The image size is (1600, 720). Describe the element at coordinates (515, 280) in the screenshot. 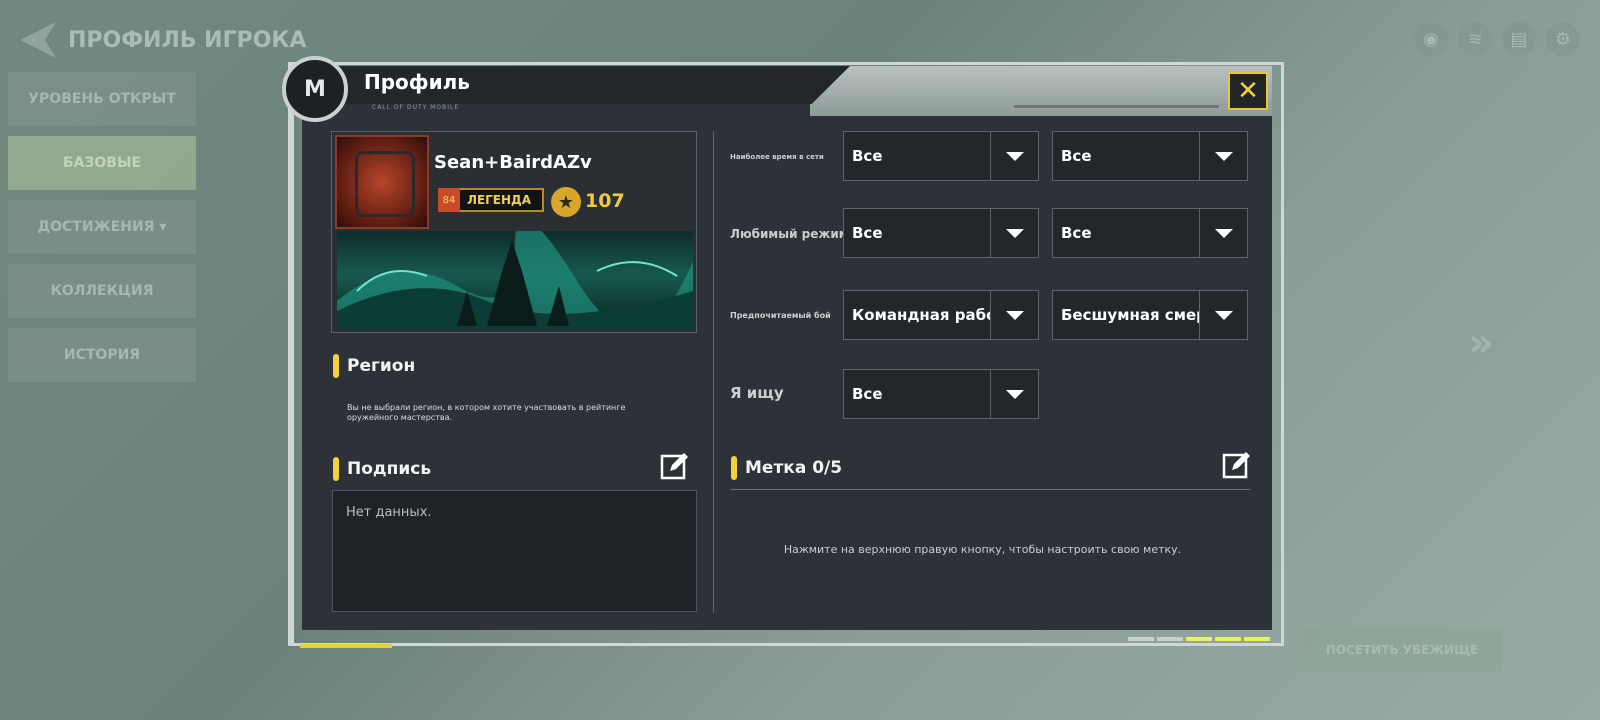

I see `calling-card-banner` at that location.